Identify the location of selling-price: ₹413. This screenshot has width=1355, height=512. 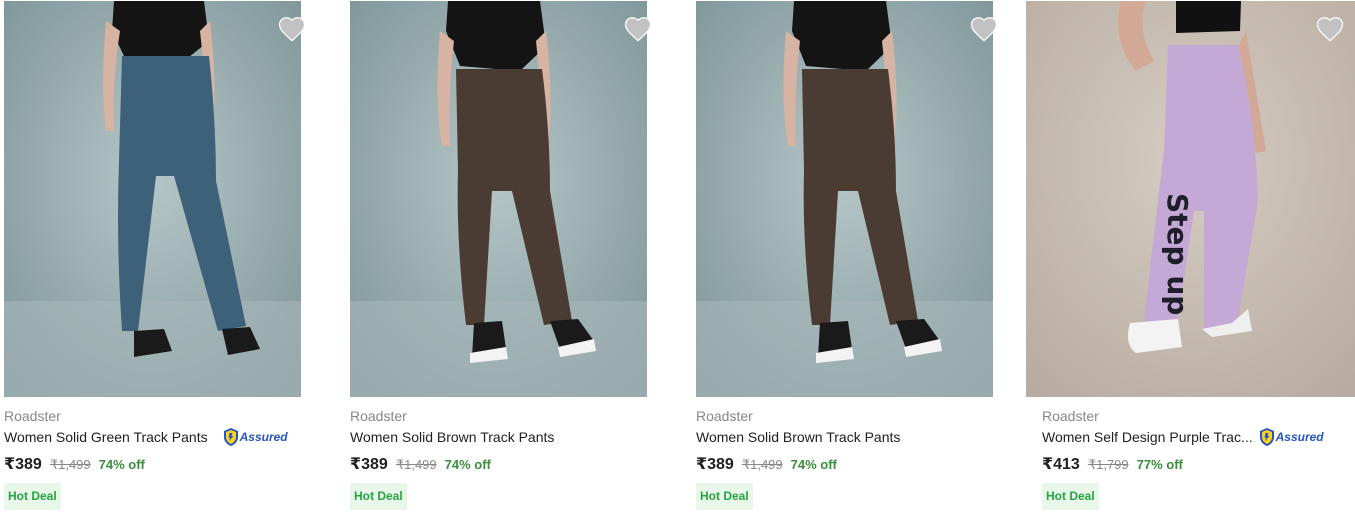
(1061, 464).